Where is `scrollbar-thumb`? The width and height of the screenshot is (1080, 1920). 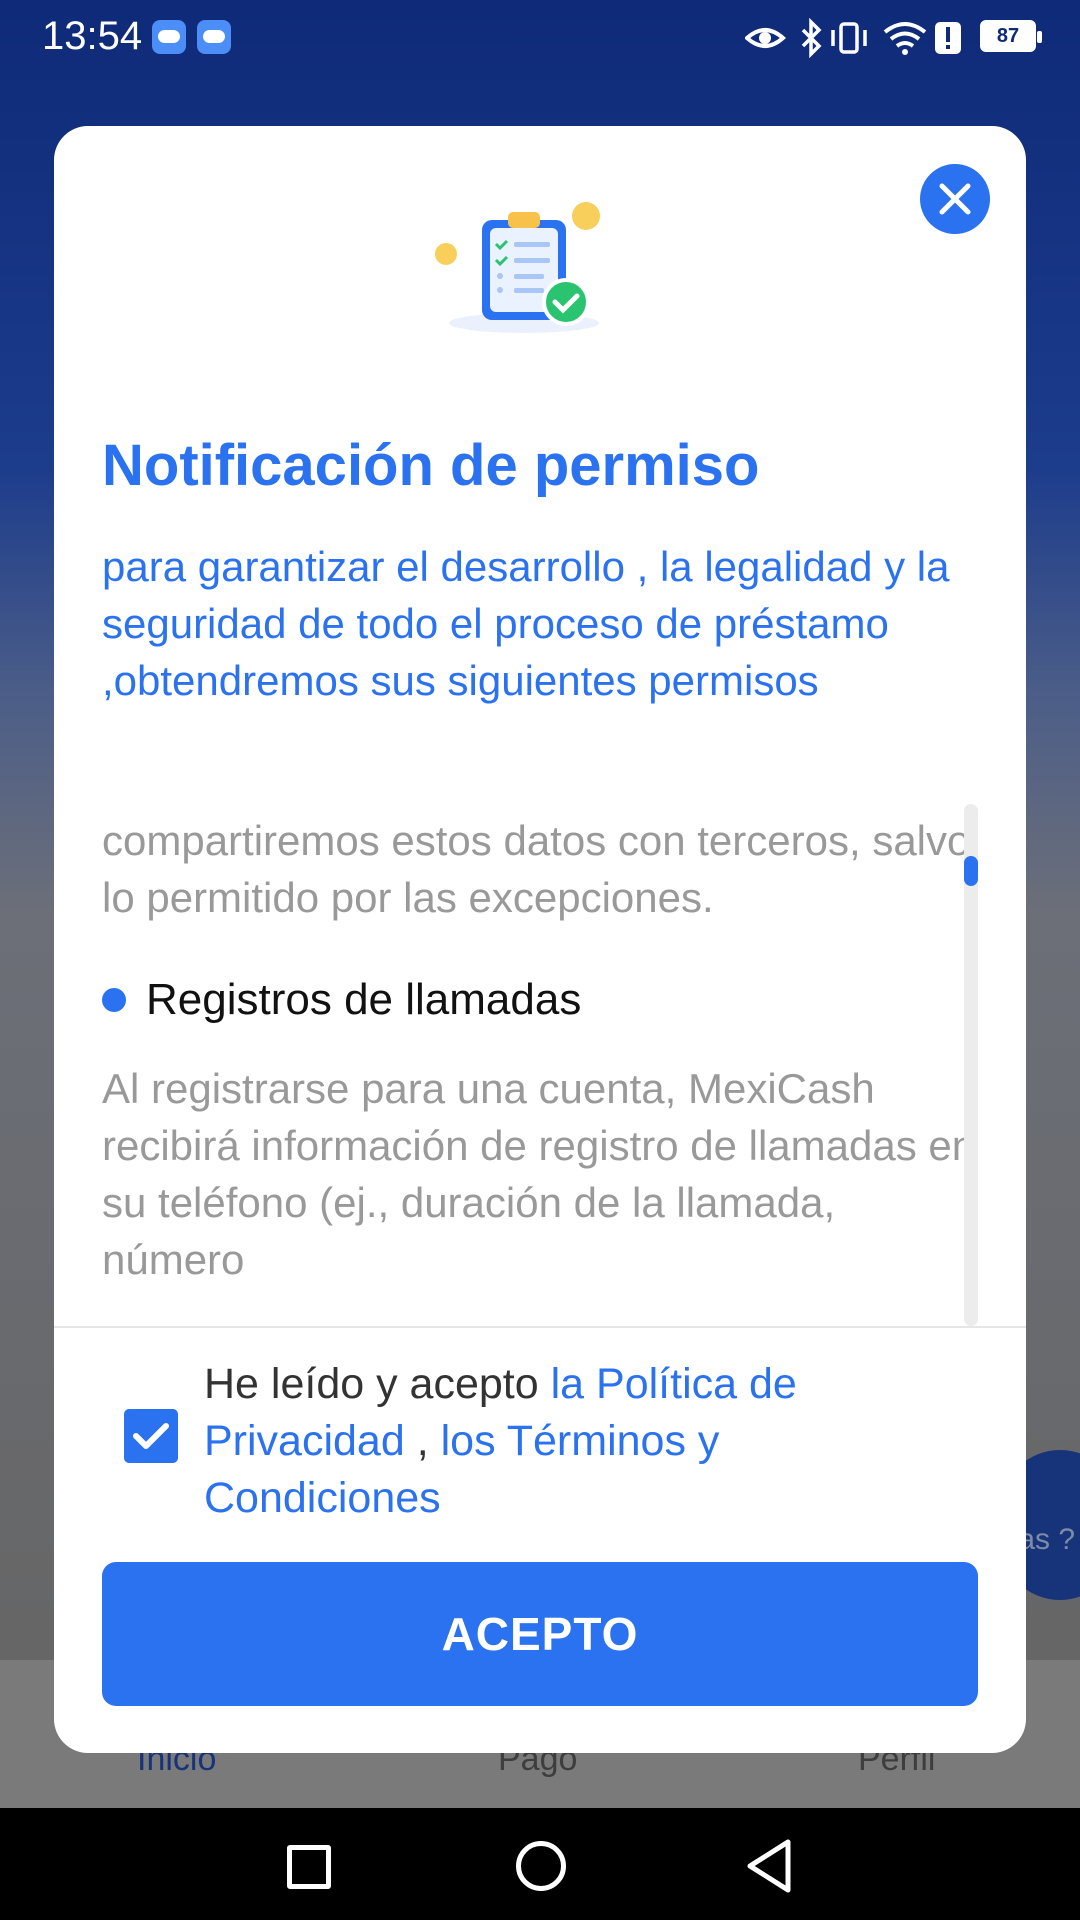
scrollbar-thumb is located at coordinates (971, 871).